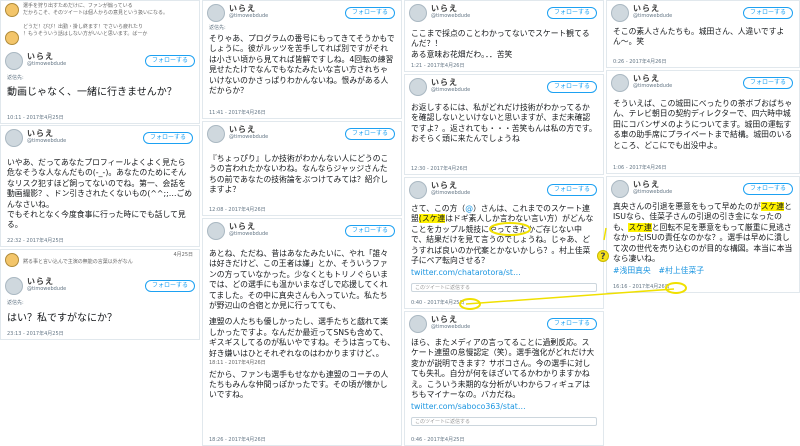  Describe the element at coordinates (237, 209) in the screenshot. I see `tweet-timestamp: 12:08 - 2017年4月26日` at that location.